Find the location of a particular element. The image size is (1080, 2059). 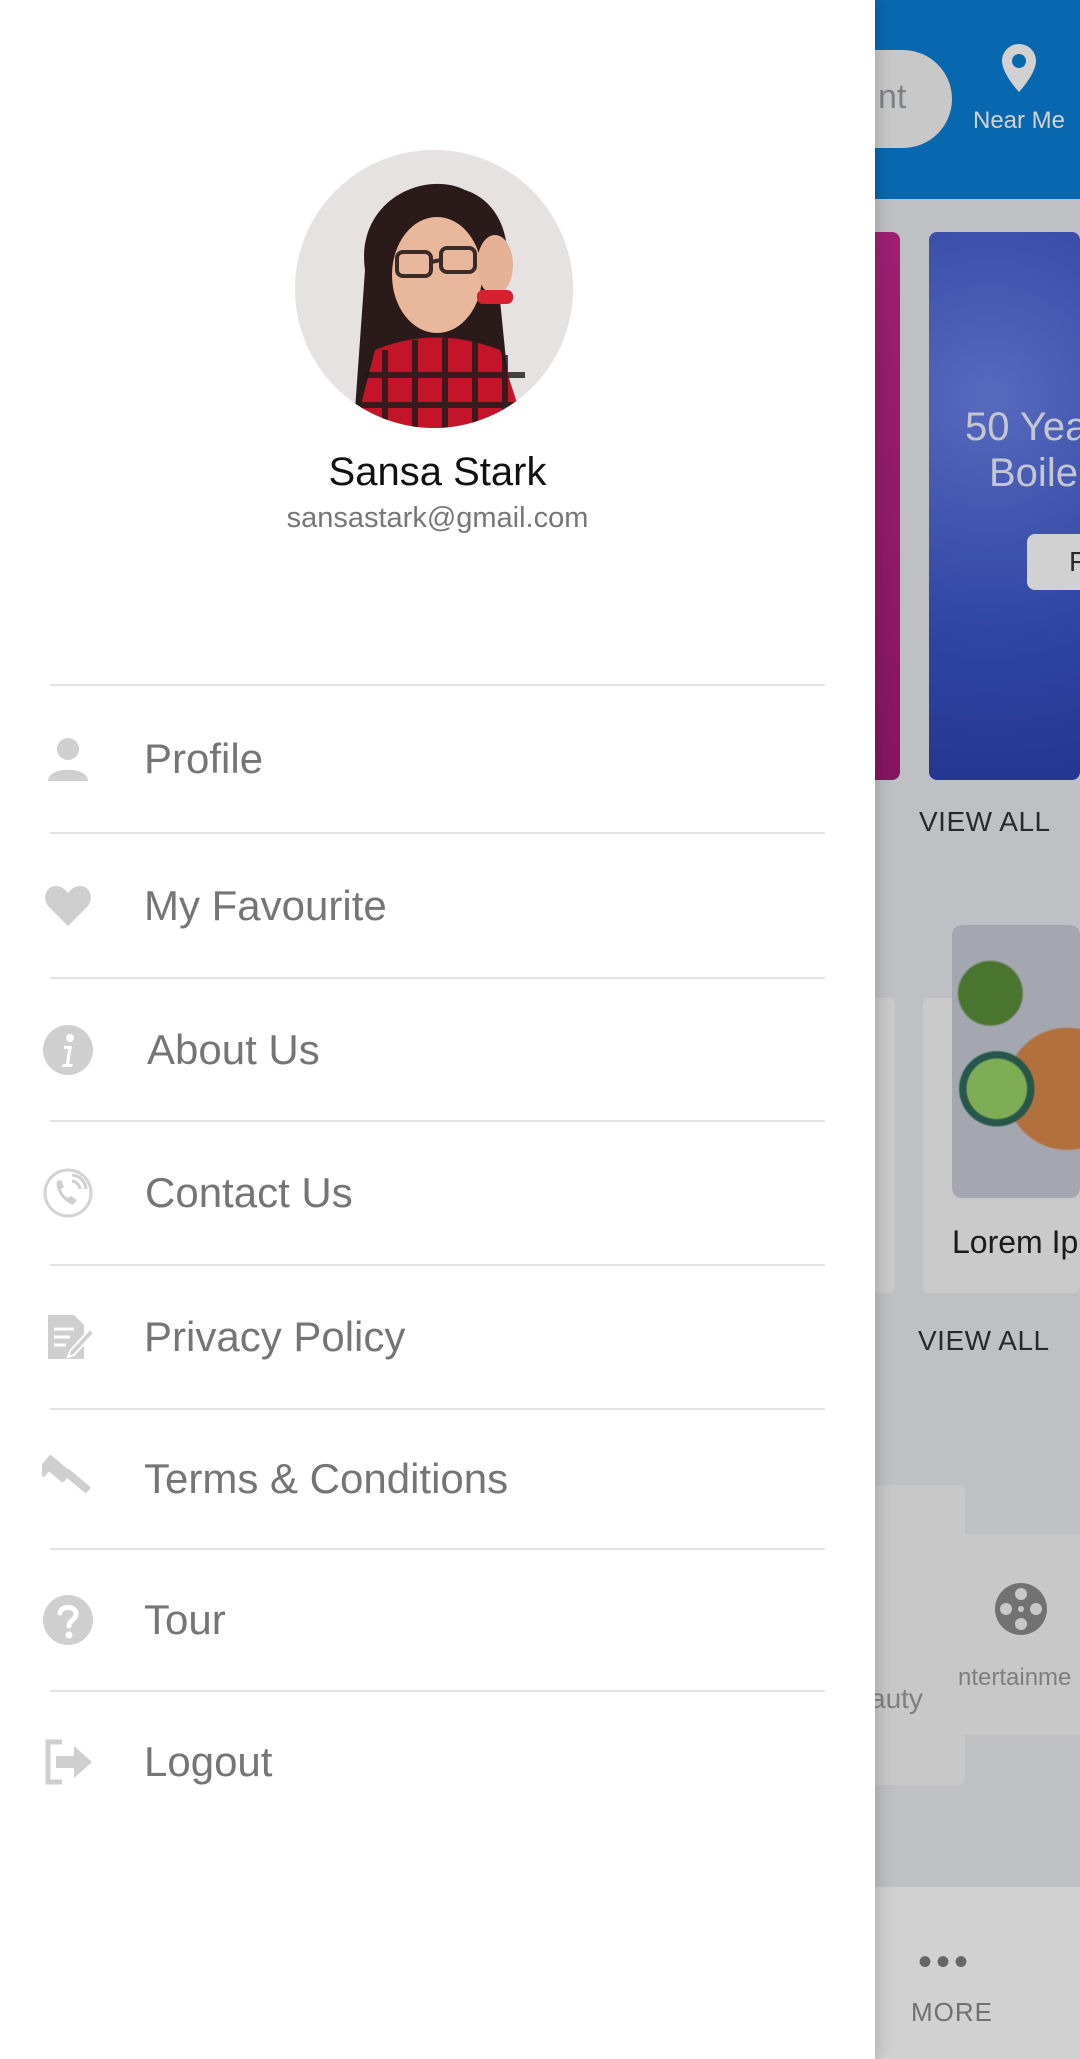

logout-icon is located at coordinates (68, 1762).